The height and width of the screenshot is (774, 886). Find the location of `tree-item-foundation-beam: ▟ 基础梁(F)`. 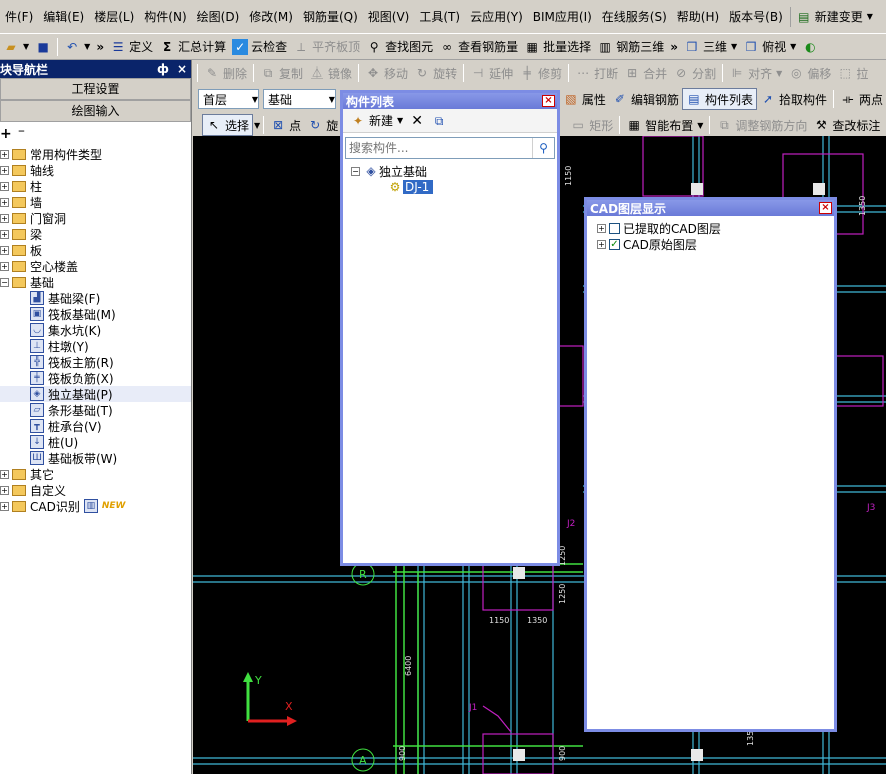

tree-item-foundation-beam: ▟ 基础梁(F) is located at coordinates (95, 298).